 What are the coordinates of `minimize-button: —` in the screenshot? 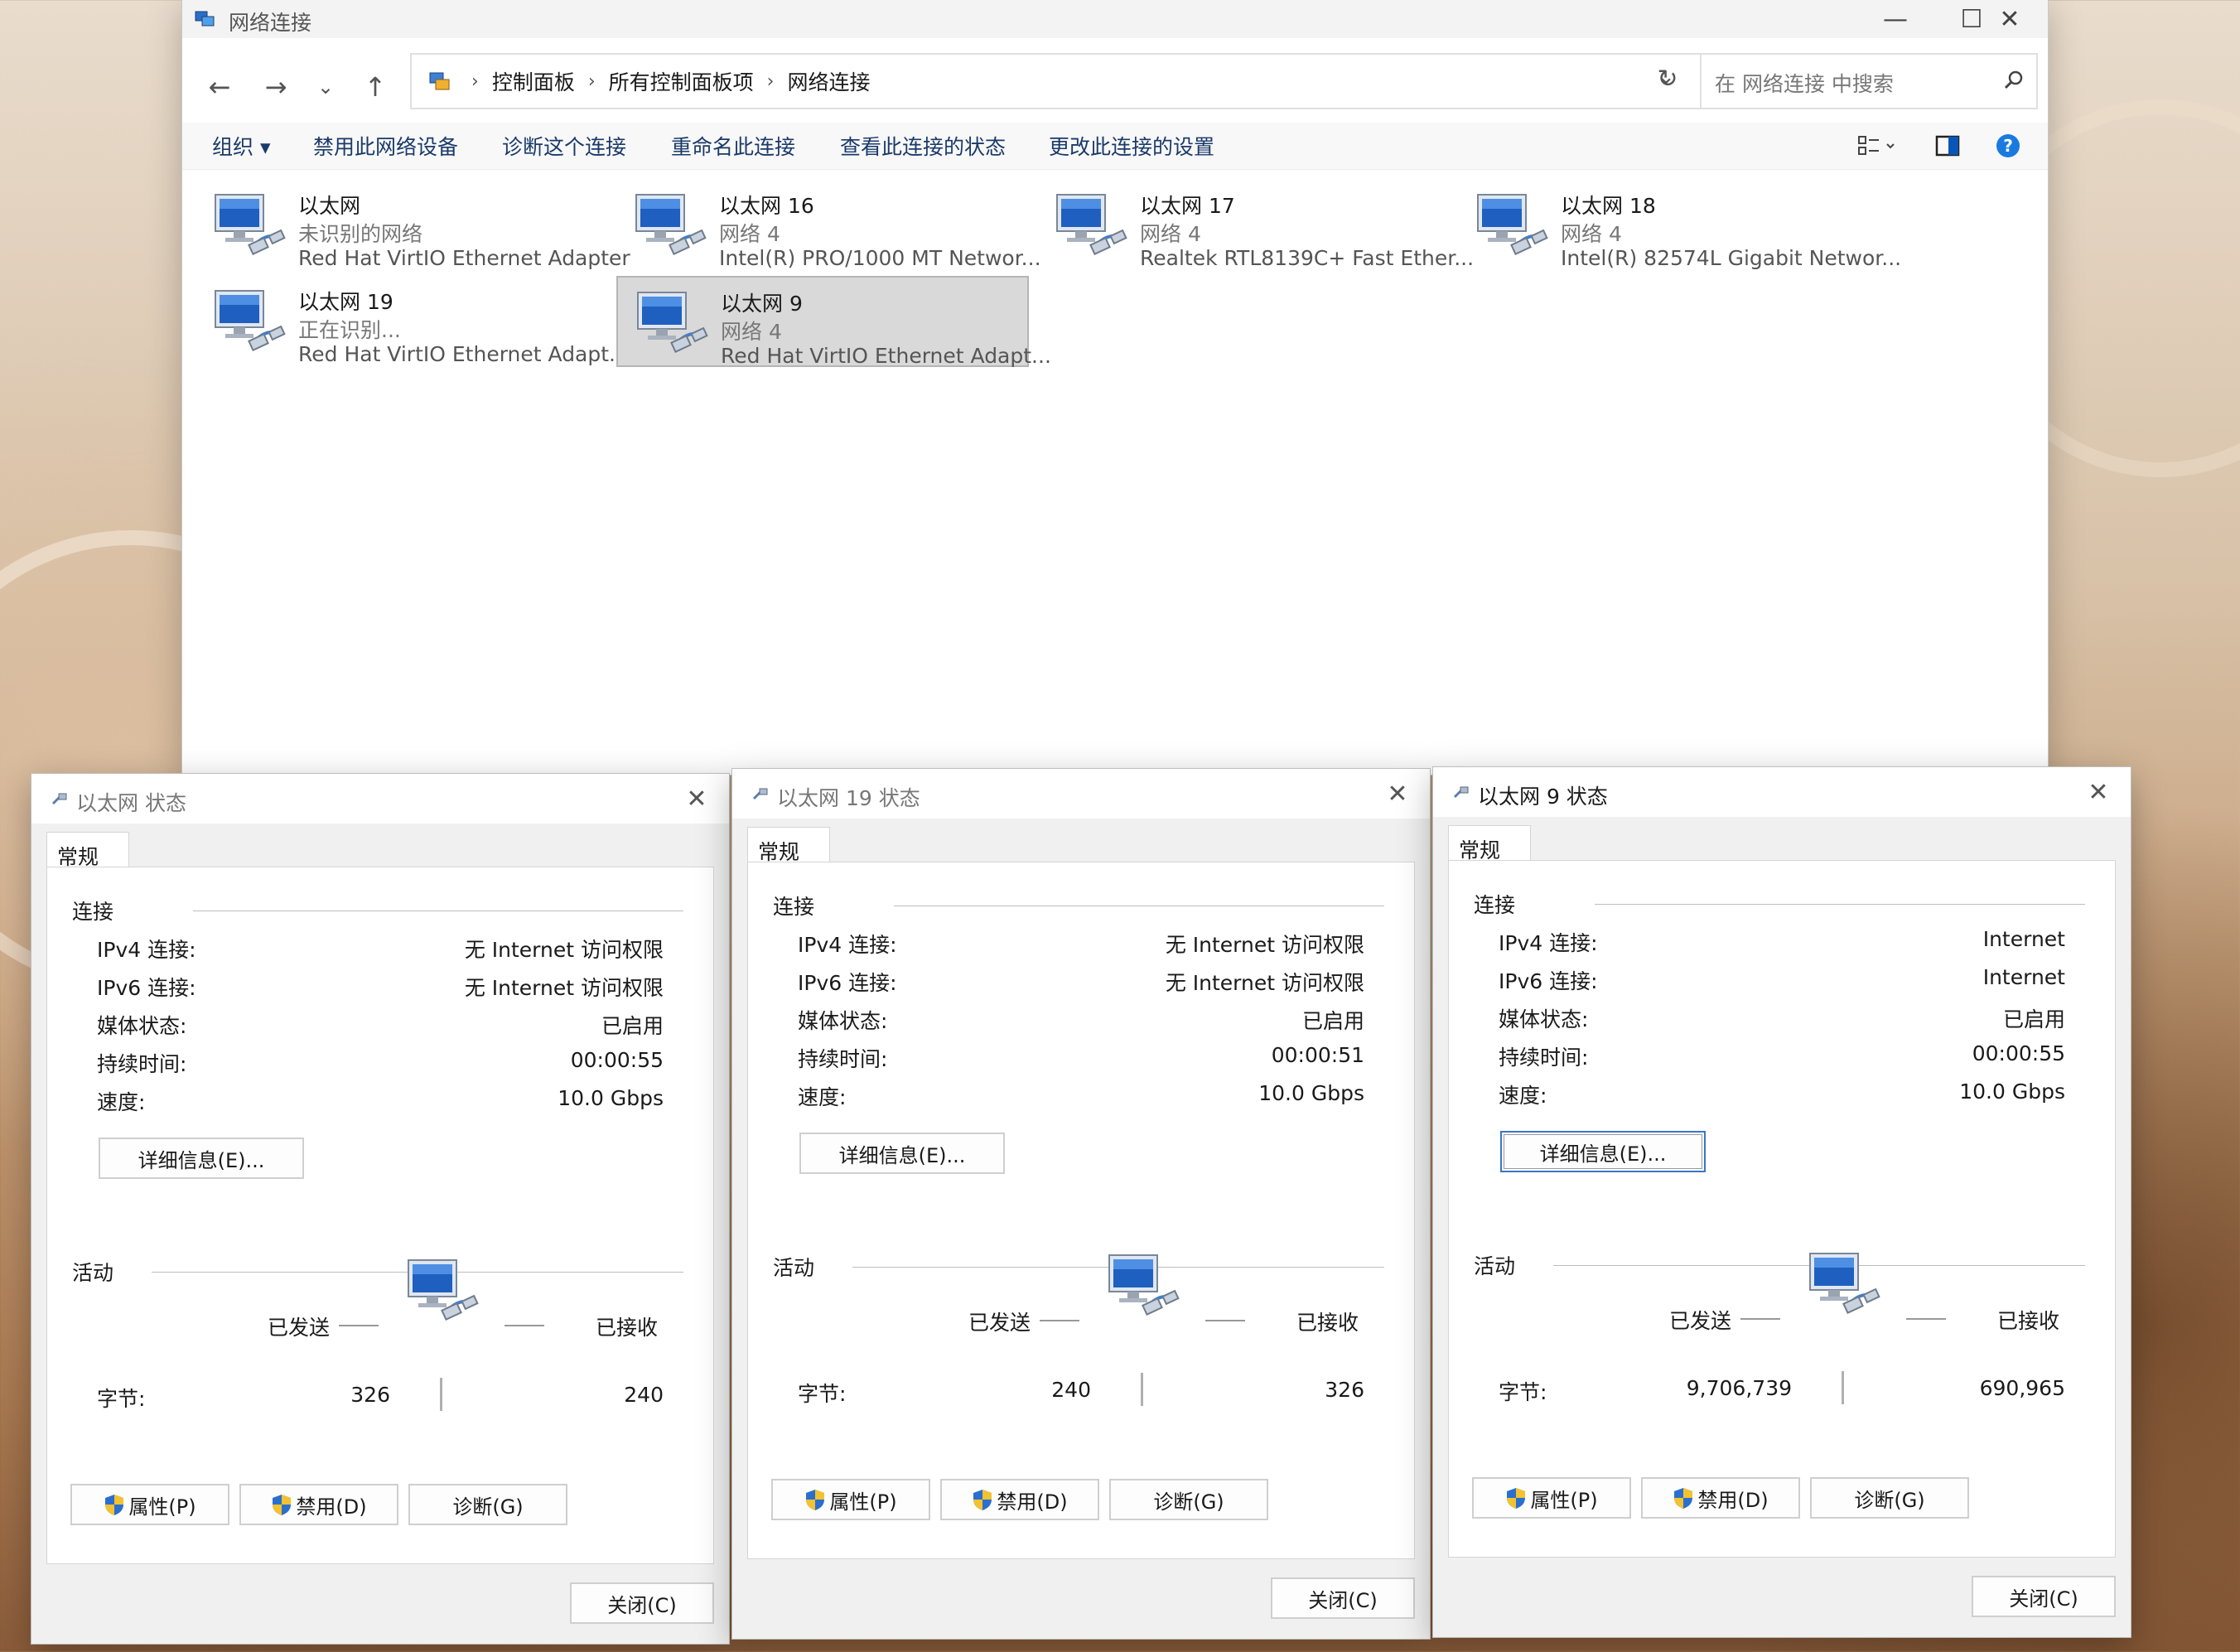 It's located at (1895, 19).